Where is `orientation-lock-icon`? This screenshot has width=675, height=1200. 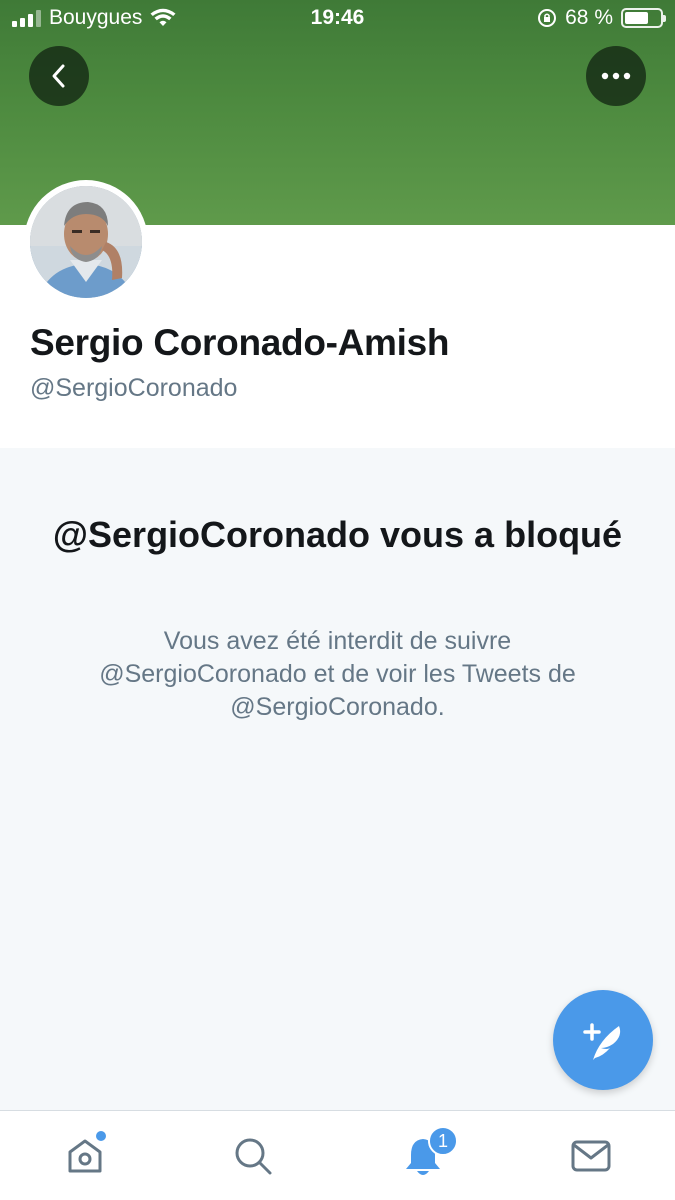
orientation-lock-icon is located at coordinates (547, 18).